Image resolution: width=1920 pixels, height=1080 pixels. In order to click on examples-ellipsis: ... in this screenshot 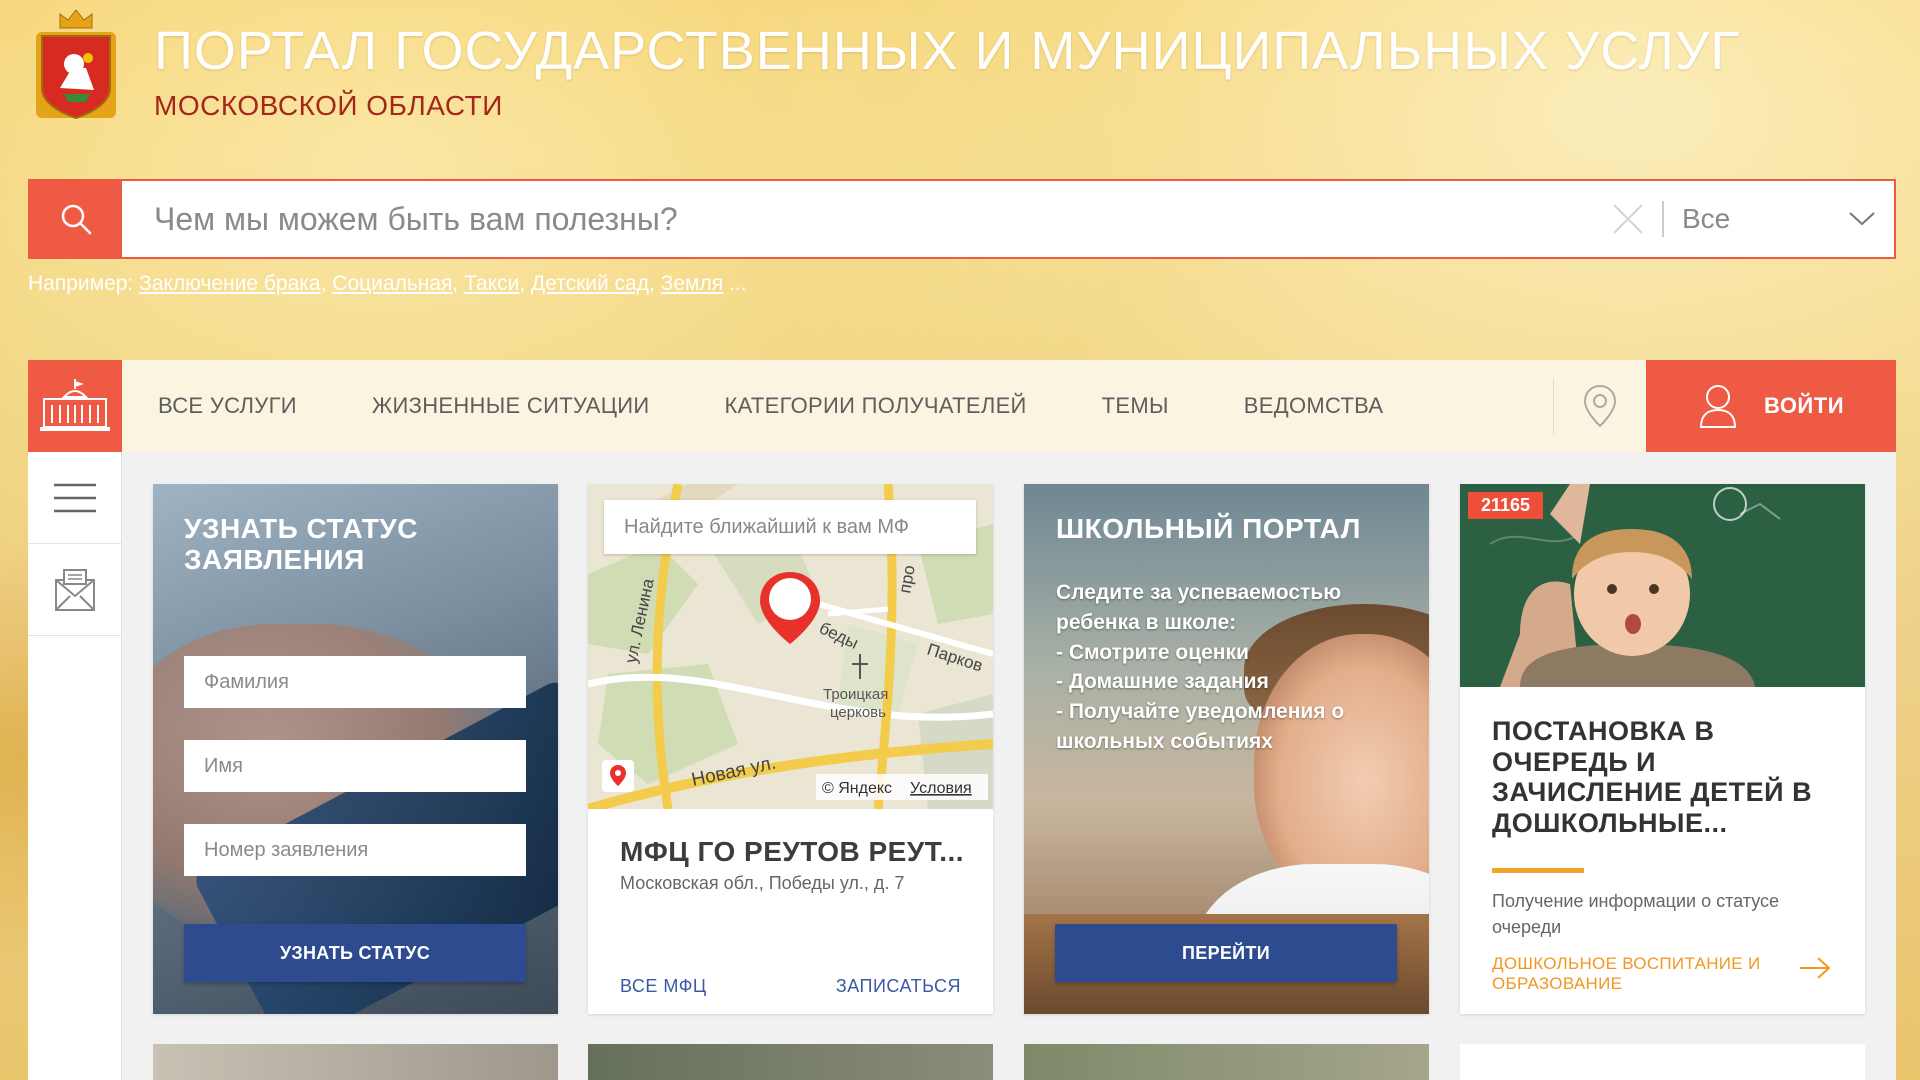, I will do `click(737, 283)`.